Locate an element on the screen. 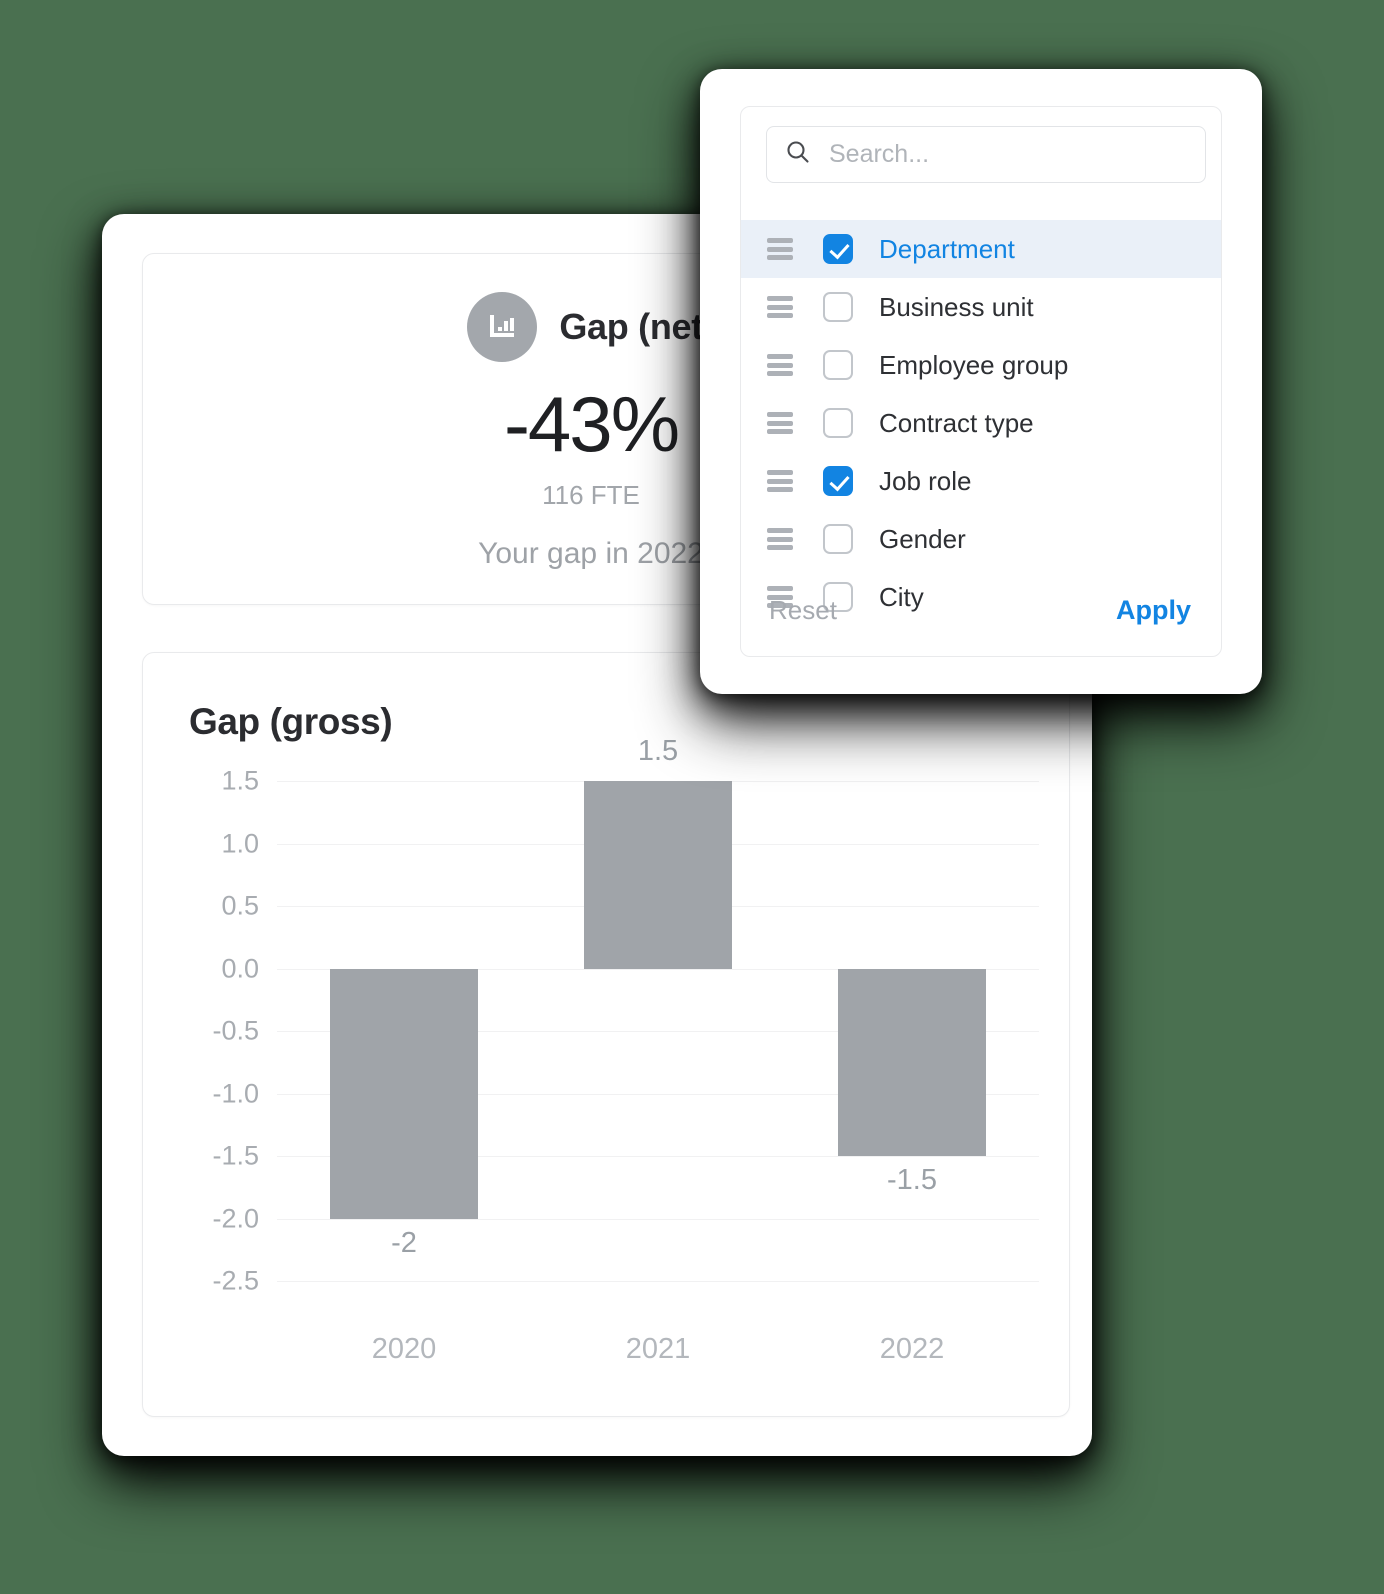  filter-row: Contract type is located at coordinates (981, 423).